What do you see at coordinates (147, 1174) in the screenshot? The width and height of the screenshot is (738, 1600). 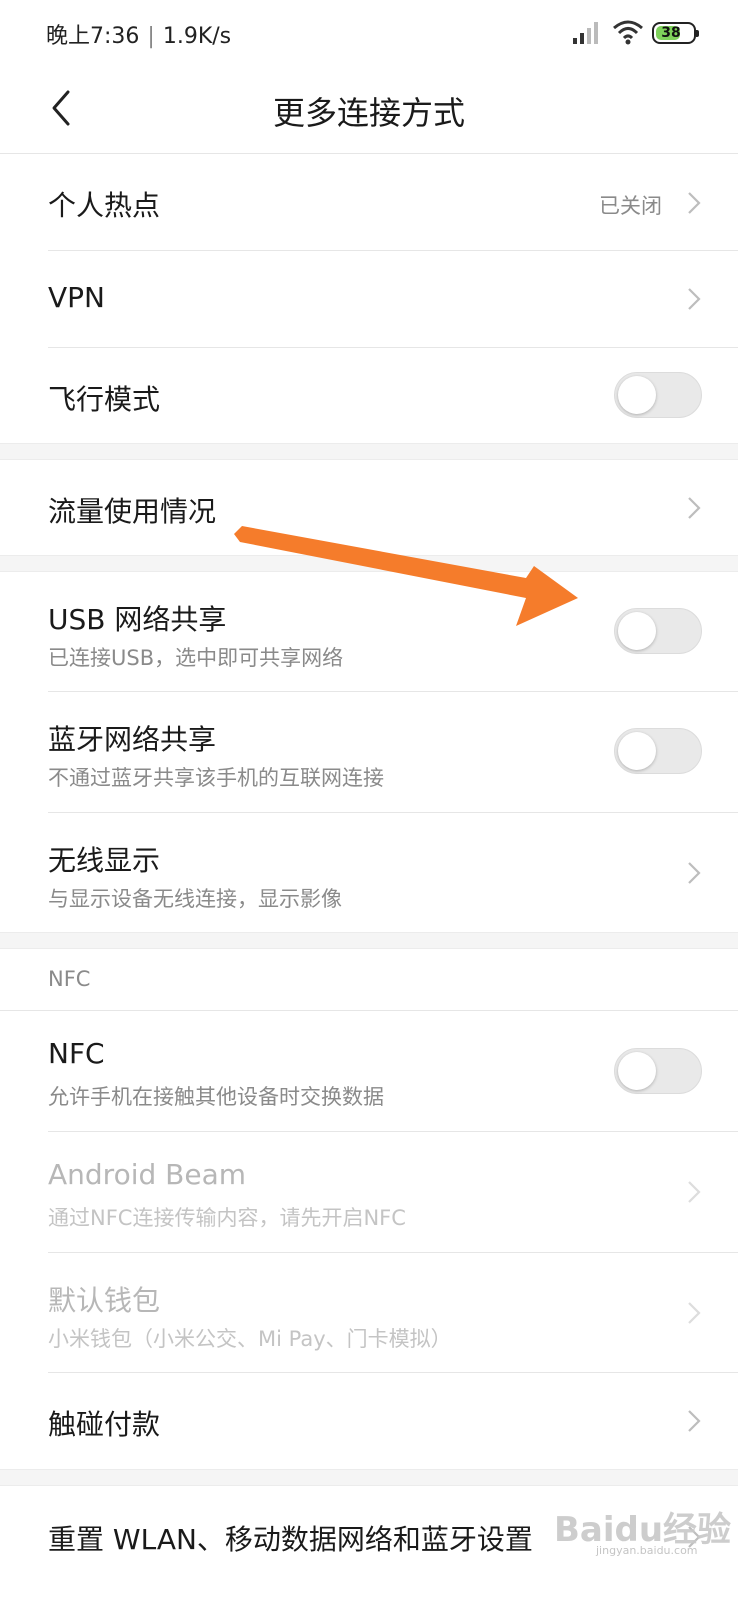 I see `android-beam-label: Android Beam` at bounding box center [147, 1174].